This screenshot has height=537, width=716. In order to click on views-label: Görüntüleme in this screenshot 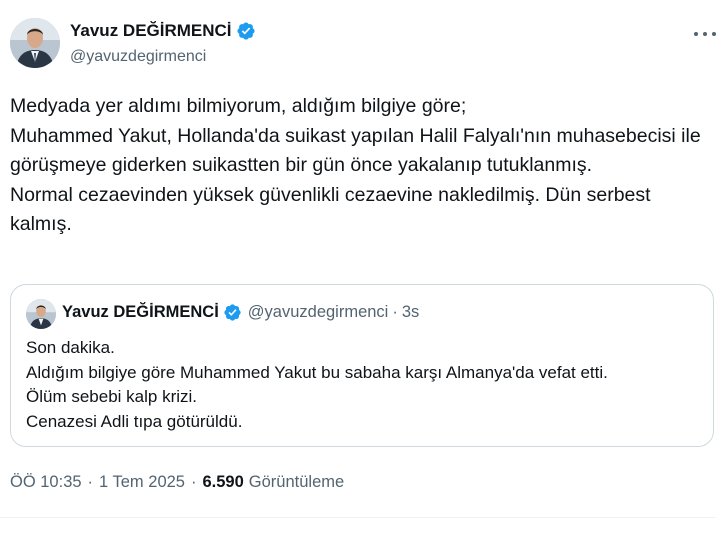, I will do `click(296, 482)`.